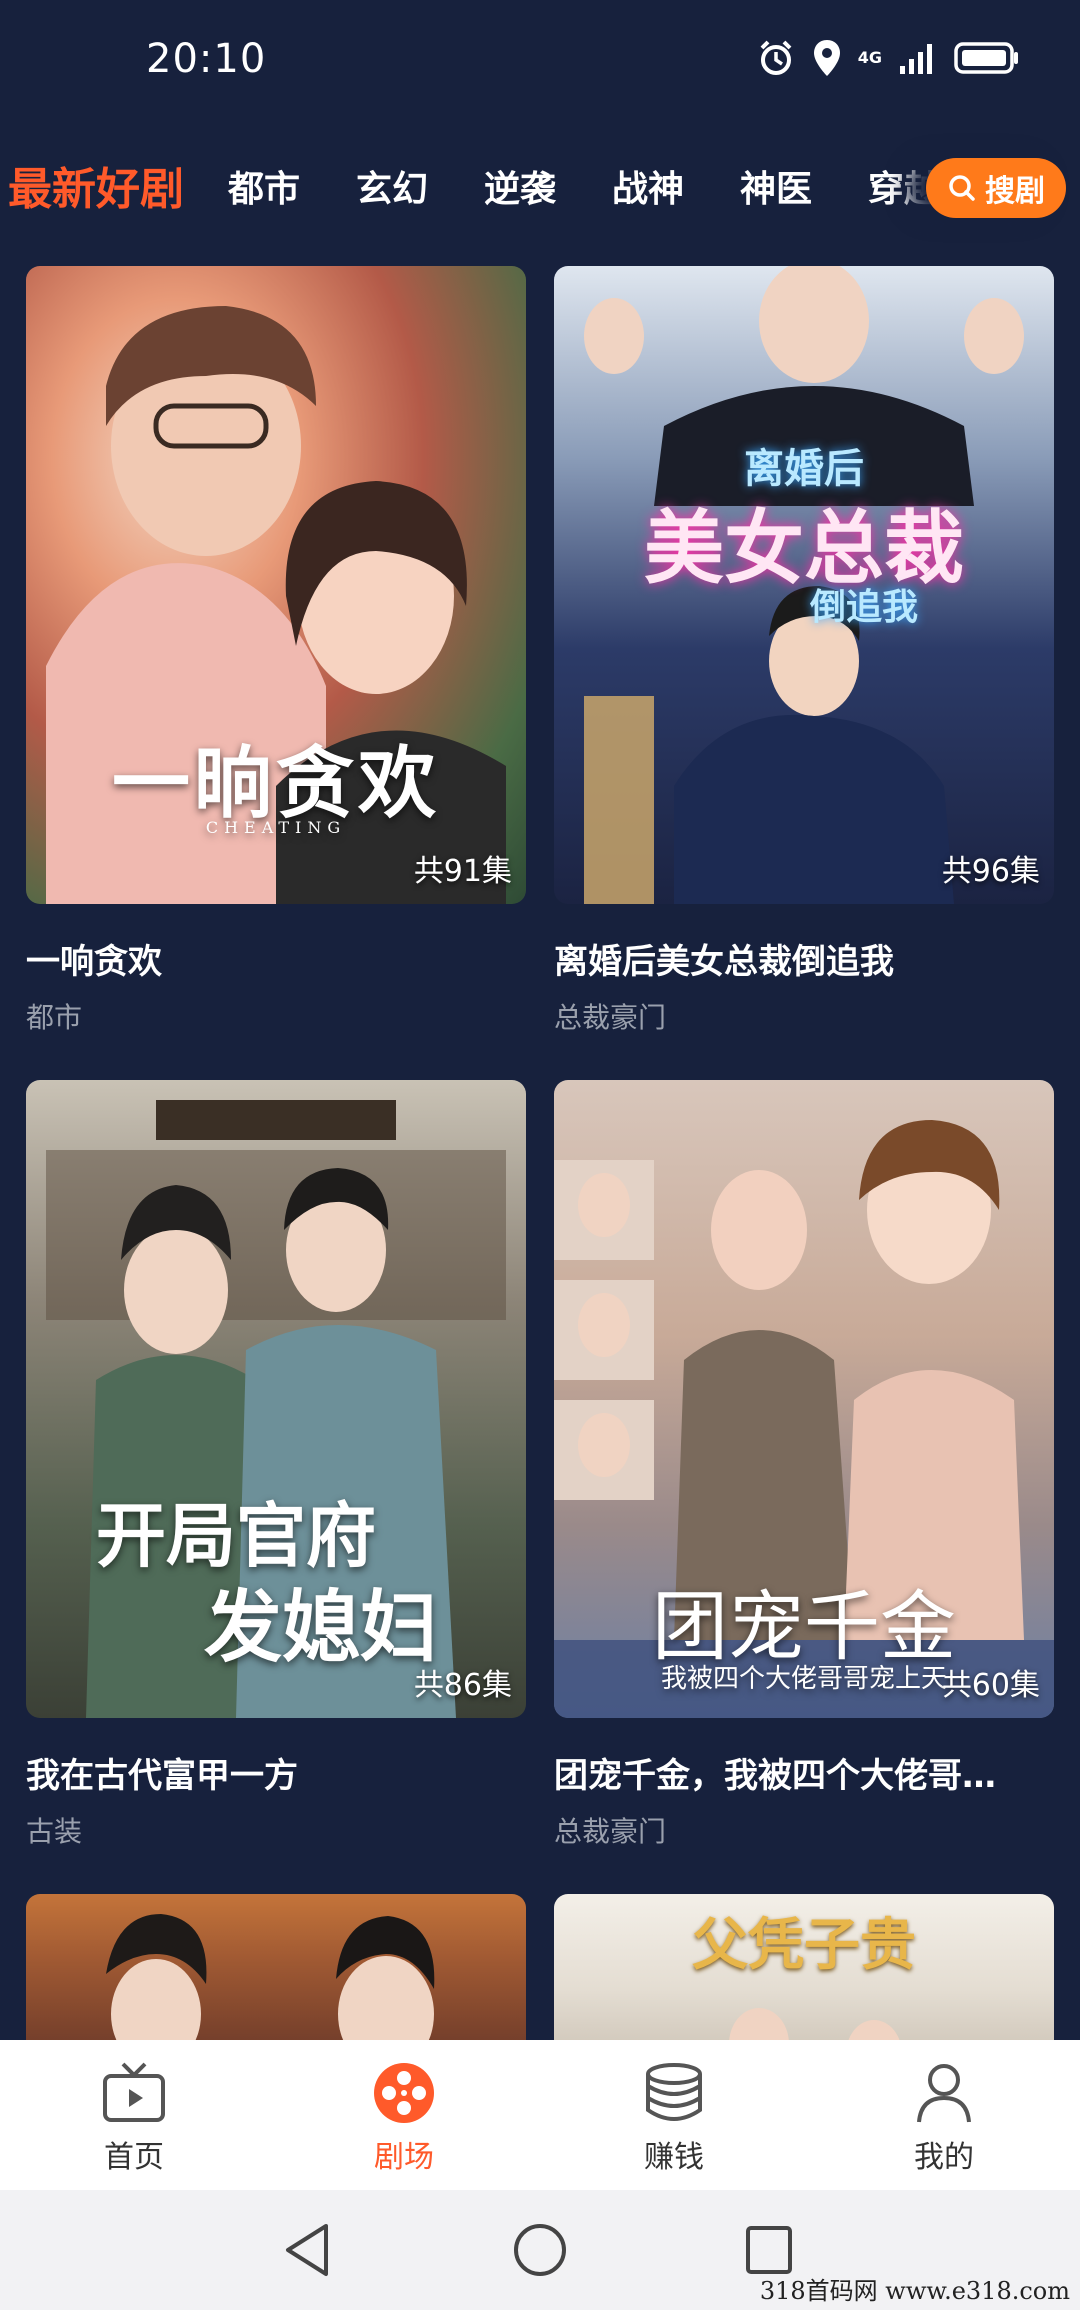 The width and height of the screenshot is (1080, 2310). I want to click on nav-me: 我的, so click(944, 2119).